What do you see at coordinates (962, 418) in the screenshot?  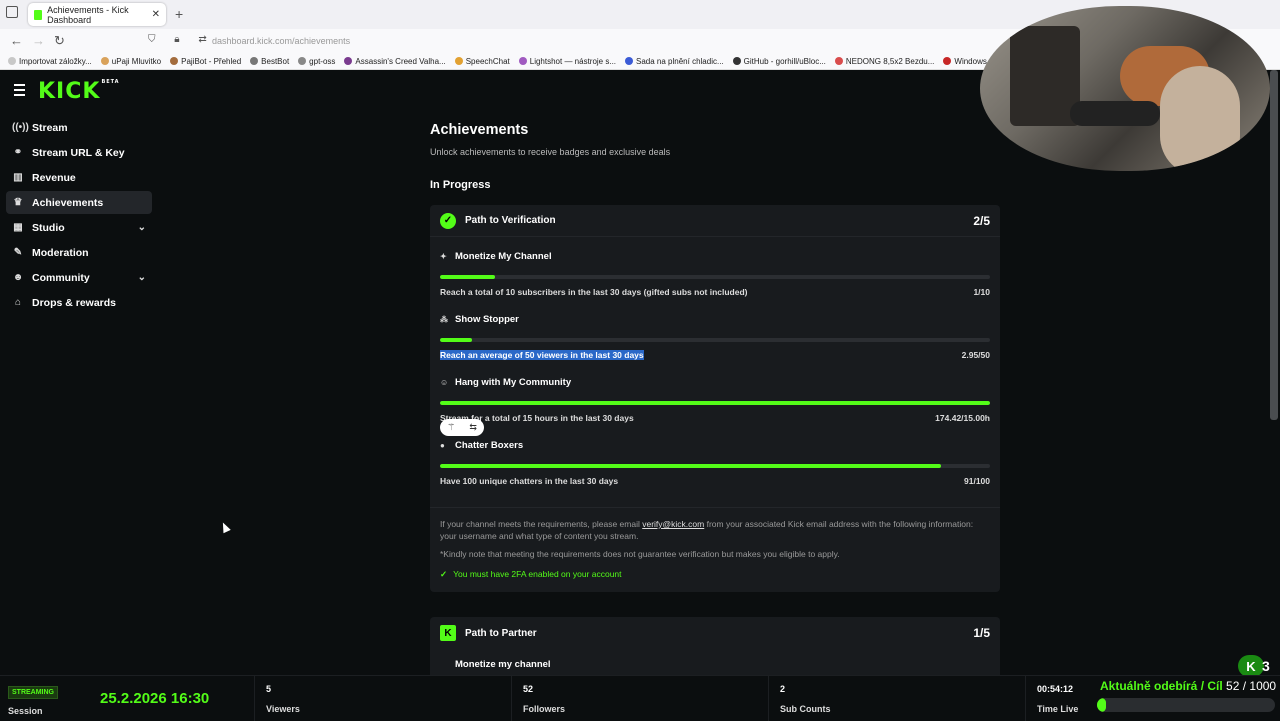 I see `goal-value: 174.42/15.00h` at bounding box center [962, 418].